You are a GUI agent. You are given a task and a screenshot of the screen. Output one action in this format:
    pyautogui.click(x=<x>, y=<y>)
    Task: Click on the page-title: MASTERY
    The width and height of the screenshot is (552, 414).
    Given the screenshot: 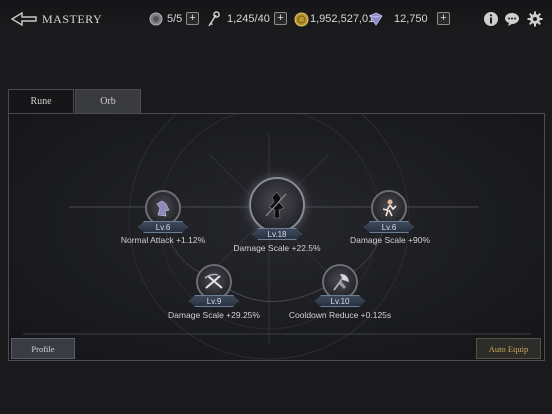 What is the action you would take?
    pyautogui.click(x=72, y=19)
    